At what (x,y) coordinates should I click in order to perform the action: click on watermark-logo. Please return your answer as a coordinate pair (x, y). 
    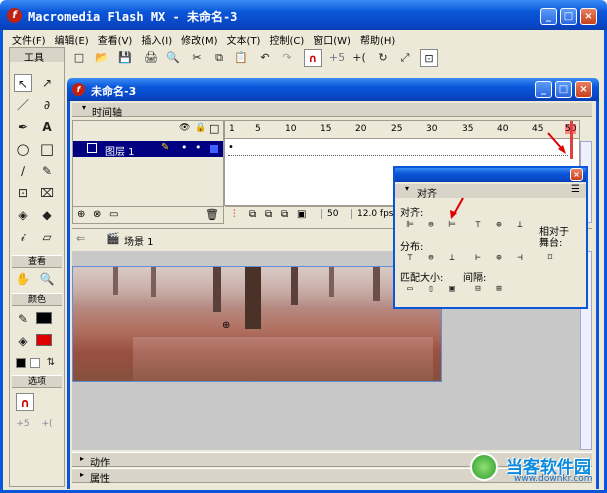
    Looking at the image, I should click on (484, 467).